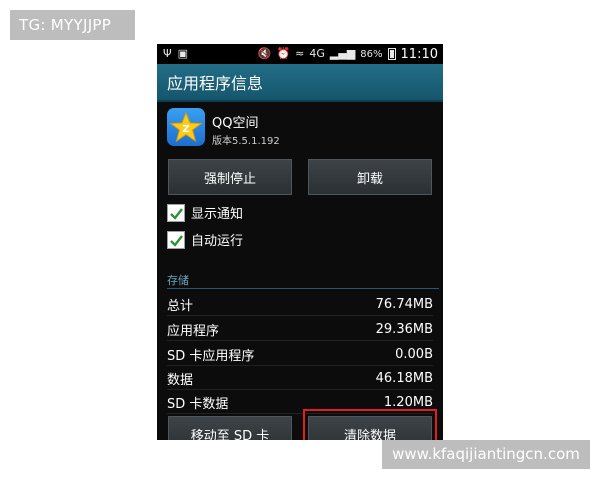 The width and height of the screenshot is (600, 480). What do you see at coordinates (404, 329) in the screenshot?
I see `storage-value: 29.36MB` at bounding box center [404, 329].